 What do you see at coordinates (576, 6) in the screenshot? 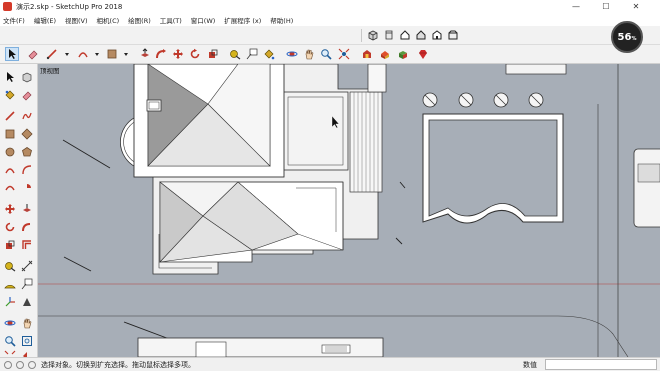
I see `minimize-button: —` at bounding box center [576, 6].